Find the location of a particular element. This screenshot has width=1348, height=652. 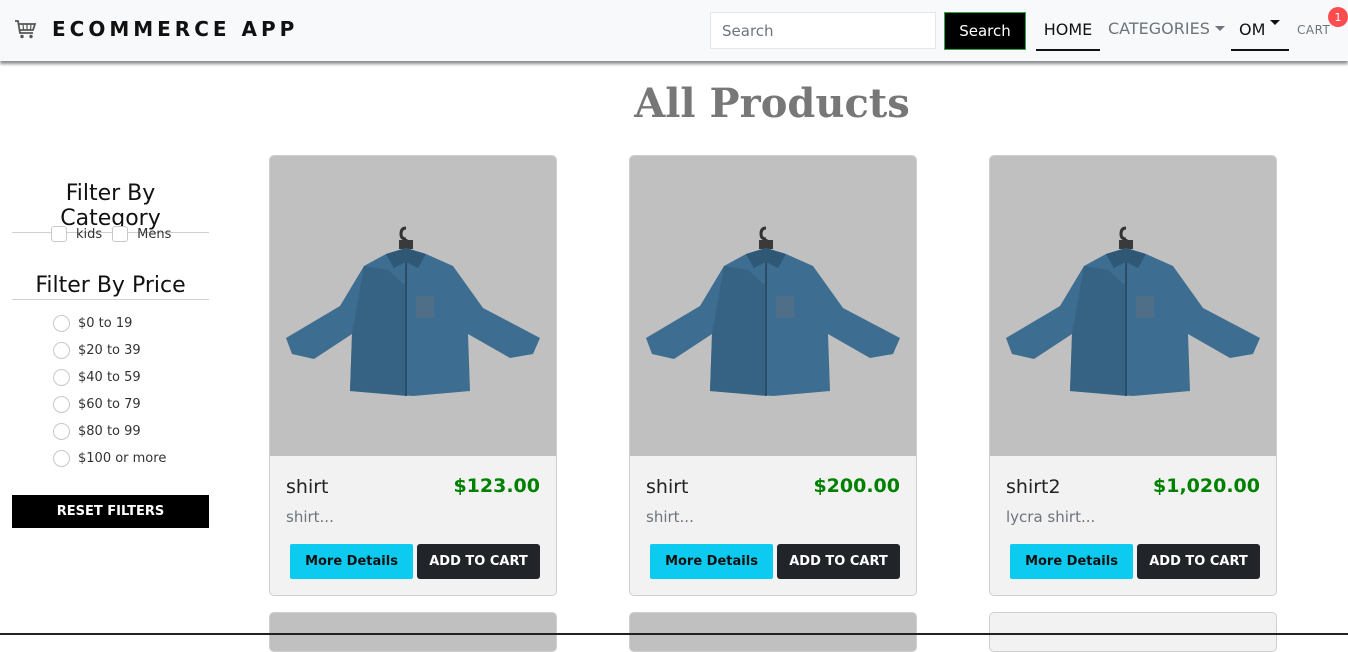

nav-categories-dropdown: CATEGORIES is located at coordinates (1166, 28).